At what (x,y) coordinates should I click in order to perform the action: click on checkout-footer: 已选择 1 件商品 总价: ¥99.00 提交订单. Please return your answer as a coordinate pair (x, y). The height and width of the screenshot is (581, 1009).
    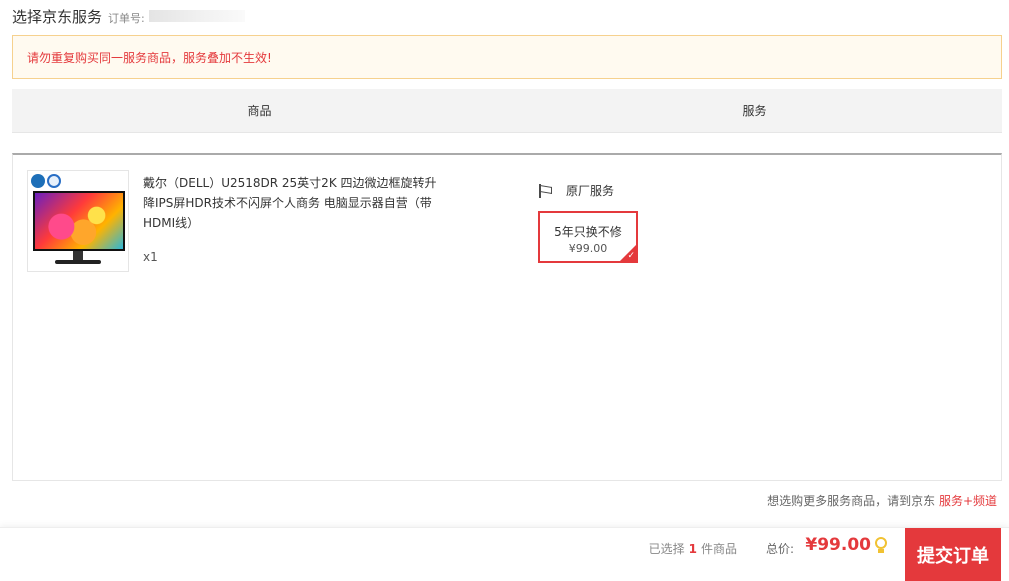
    Looking at the image, I should click on (504, 554).